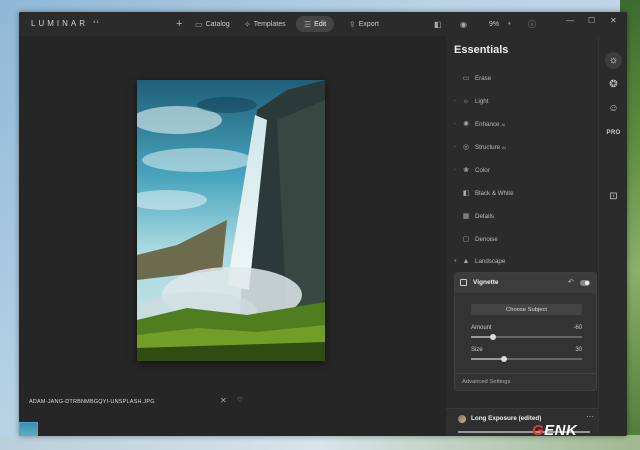  I want to click on creative-palette-icon: ❂, so click(613, 84).